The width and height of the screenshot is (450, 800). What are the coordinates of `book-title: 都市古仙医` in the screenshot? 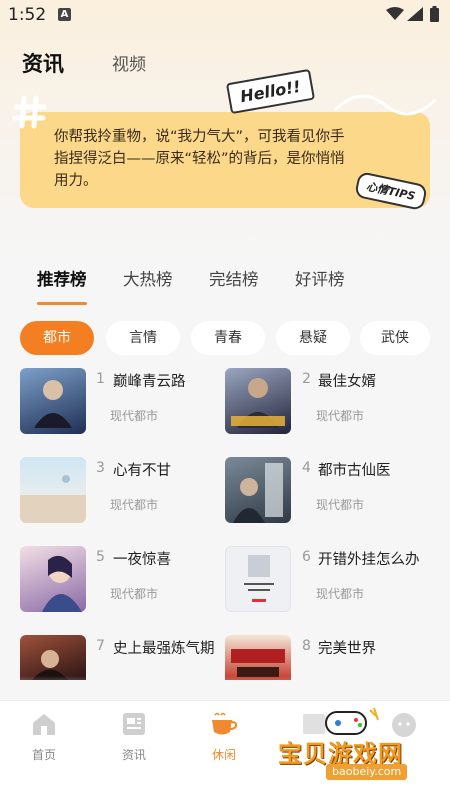 It's located at (354, 469).